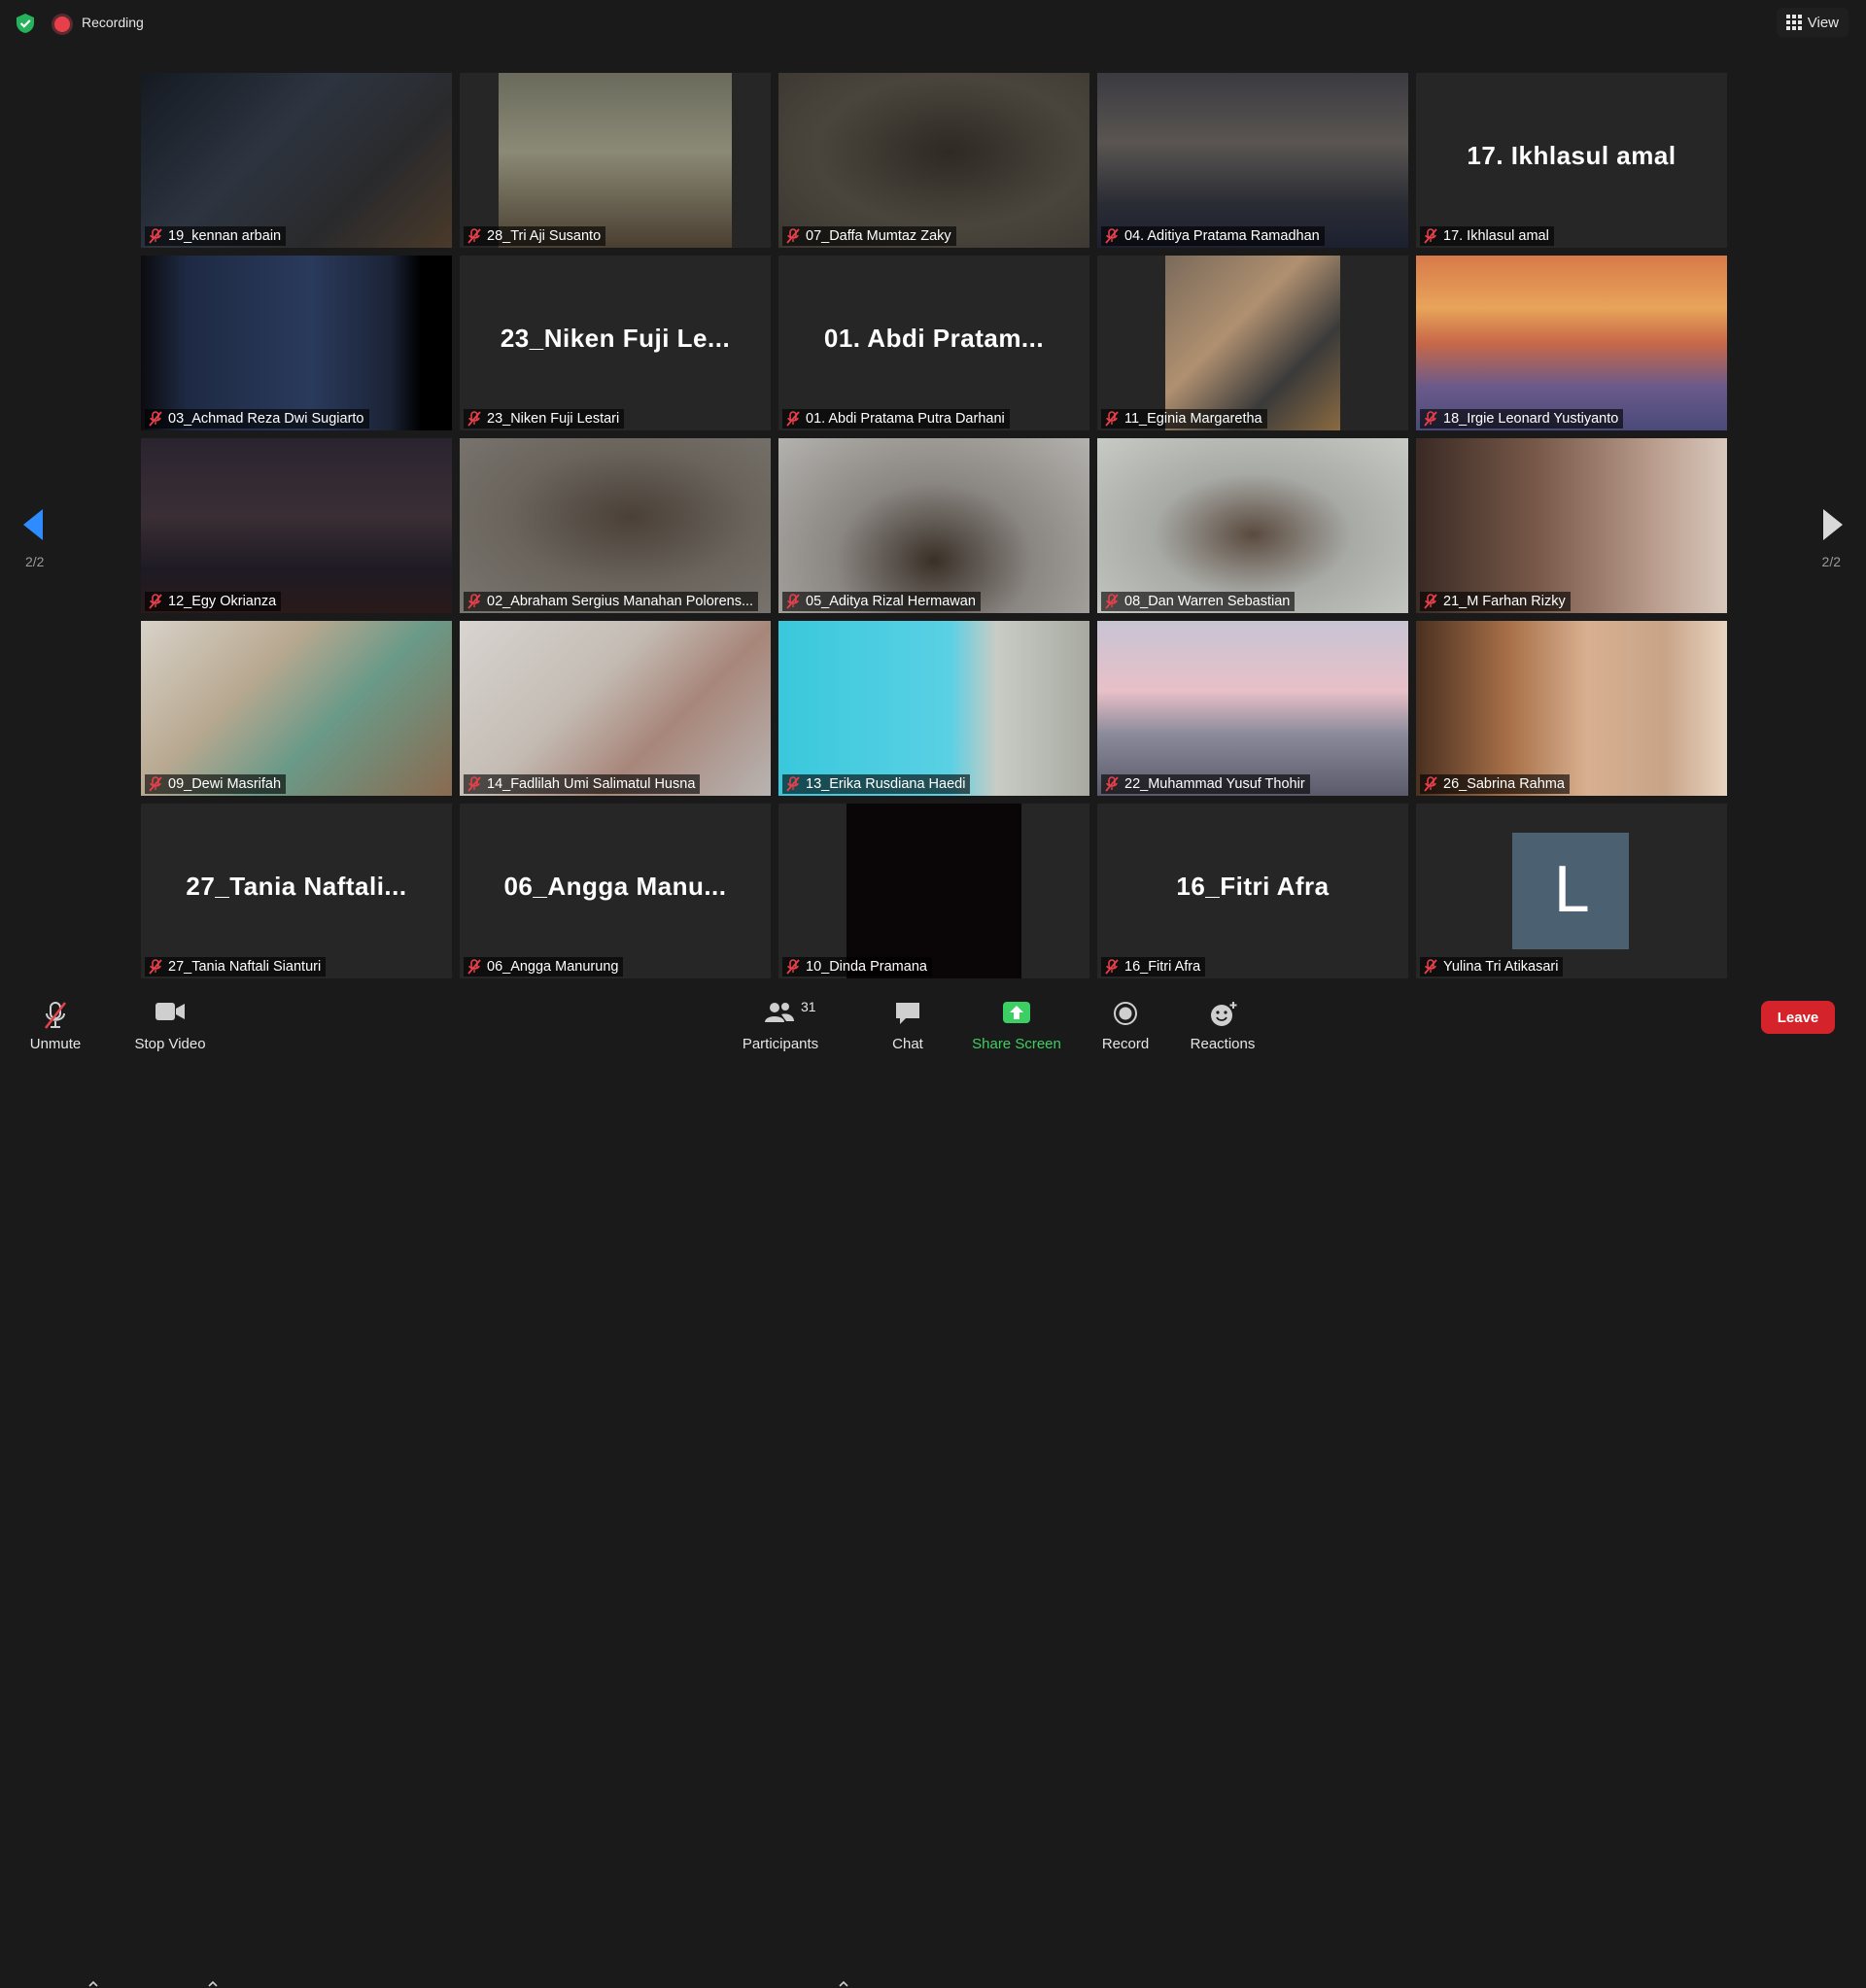 The width and height of the screenshot is (1866, 1988). I want to click on participant-tile: 05_Aditya Rizal Hermawan, so click(933, 525).